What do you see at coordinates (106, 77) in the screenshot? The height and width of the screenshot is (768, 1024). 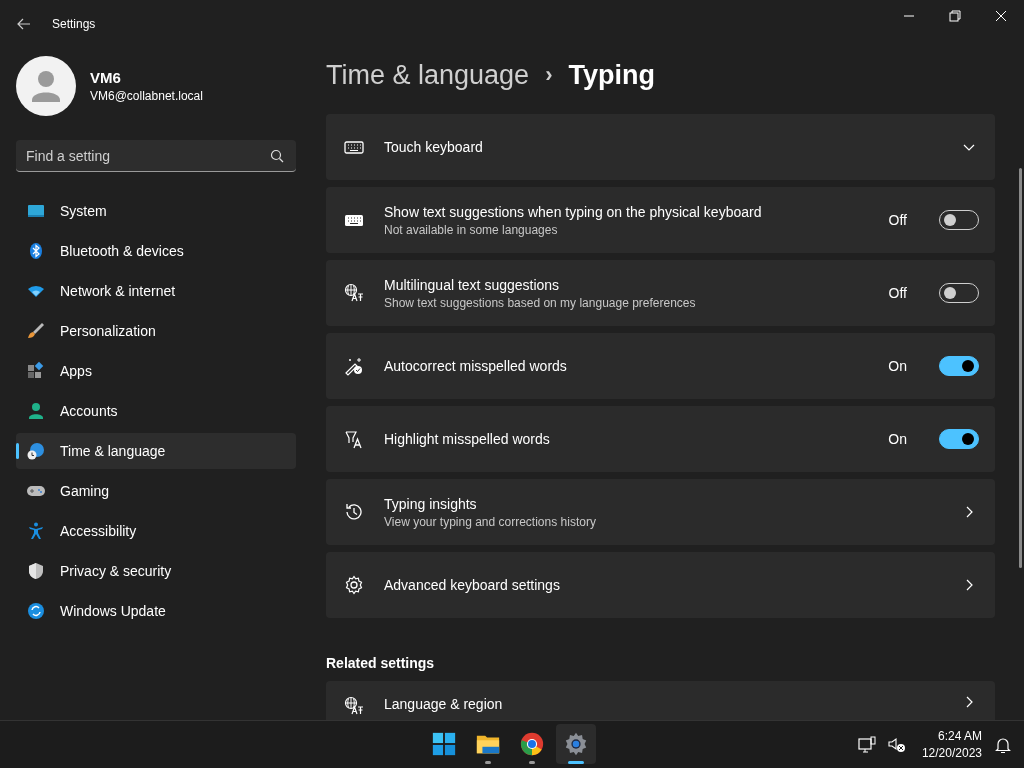 I see `user-name: VM6` at bounding box center [106, 77].